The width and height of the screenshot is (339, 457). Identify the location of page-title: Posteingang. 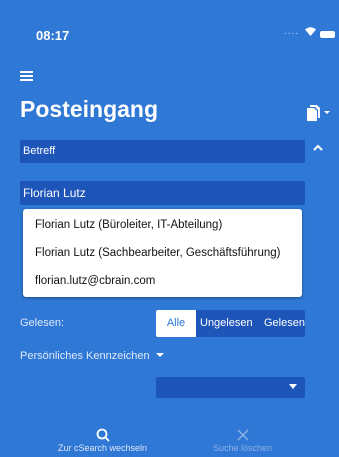
(89, 109).